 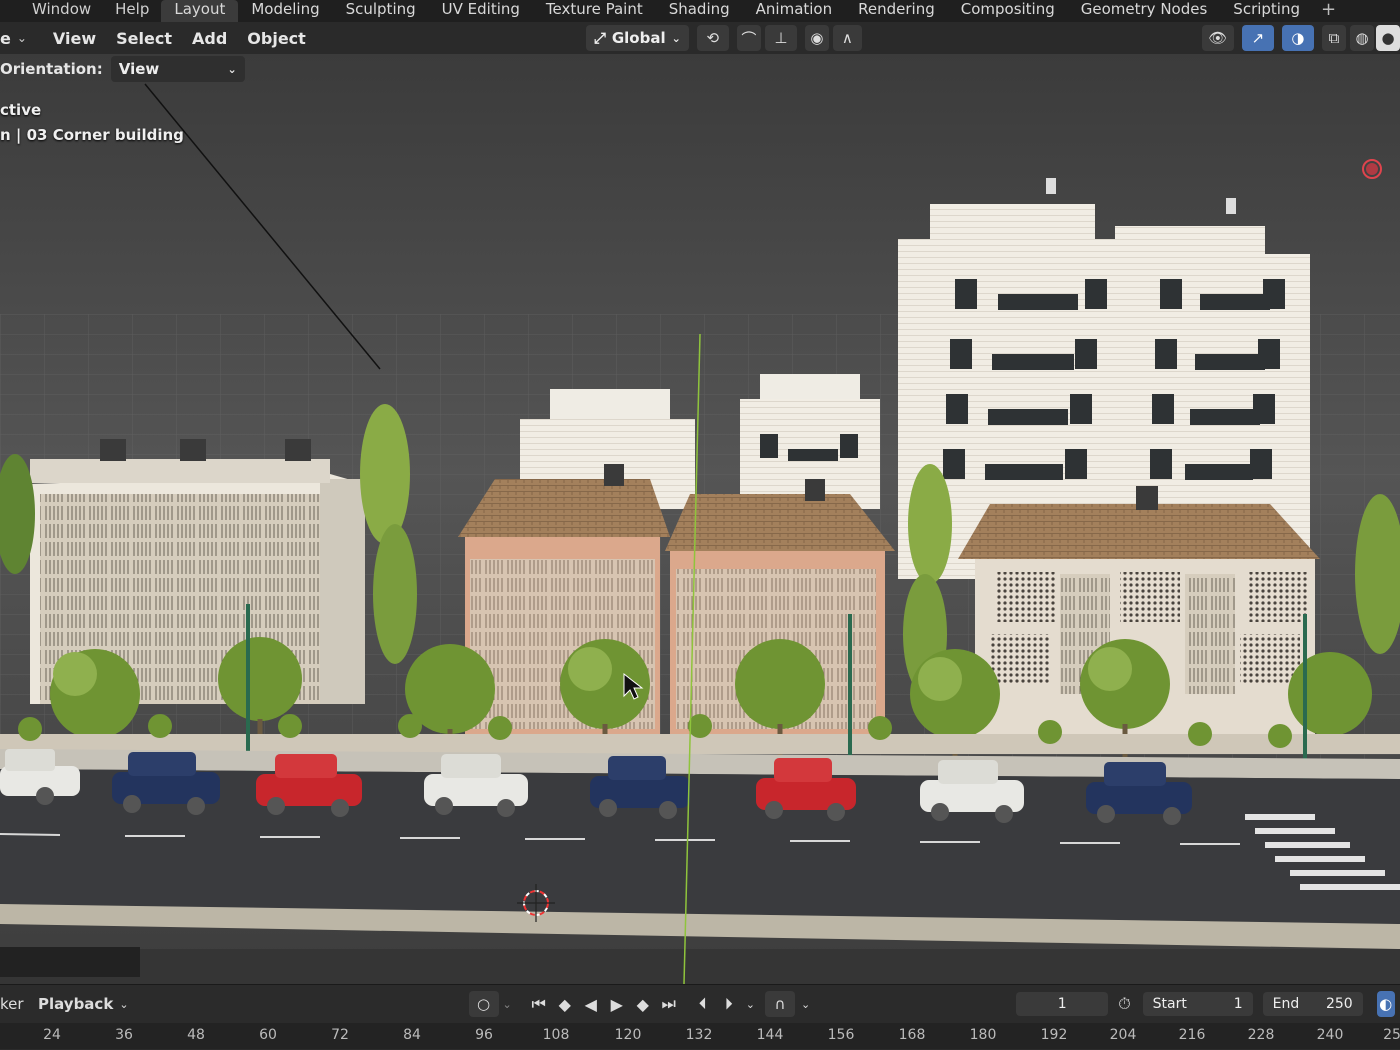 I want to click on menu-select: Select, so click(x=144, y=38).